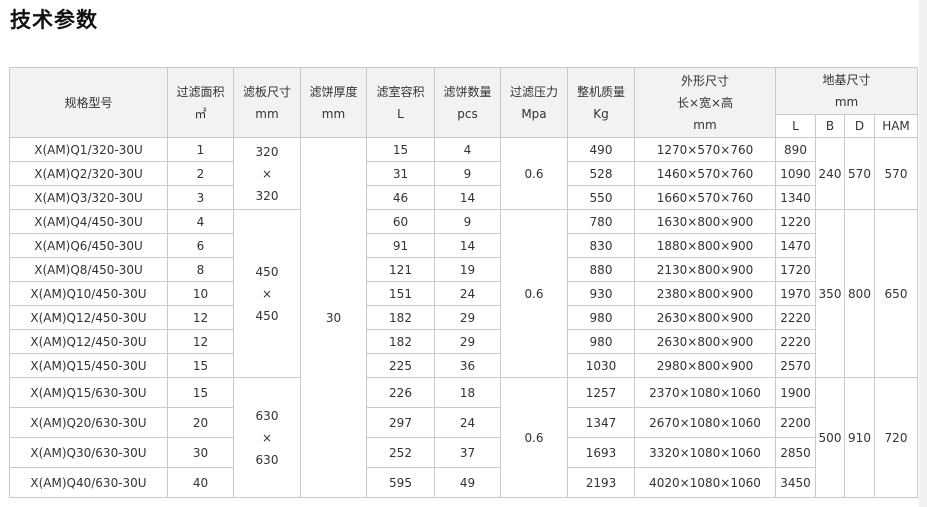 This screenshot has height=507, width=927. What do you see at coordinates (795, 365) in the screenshot?
I see `cell-foundation-l: 2570` at bounding box center [795, 365].